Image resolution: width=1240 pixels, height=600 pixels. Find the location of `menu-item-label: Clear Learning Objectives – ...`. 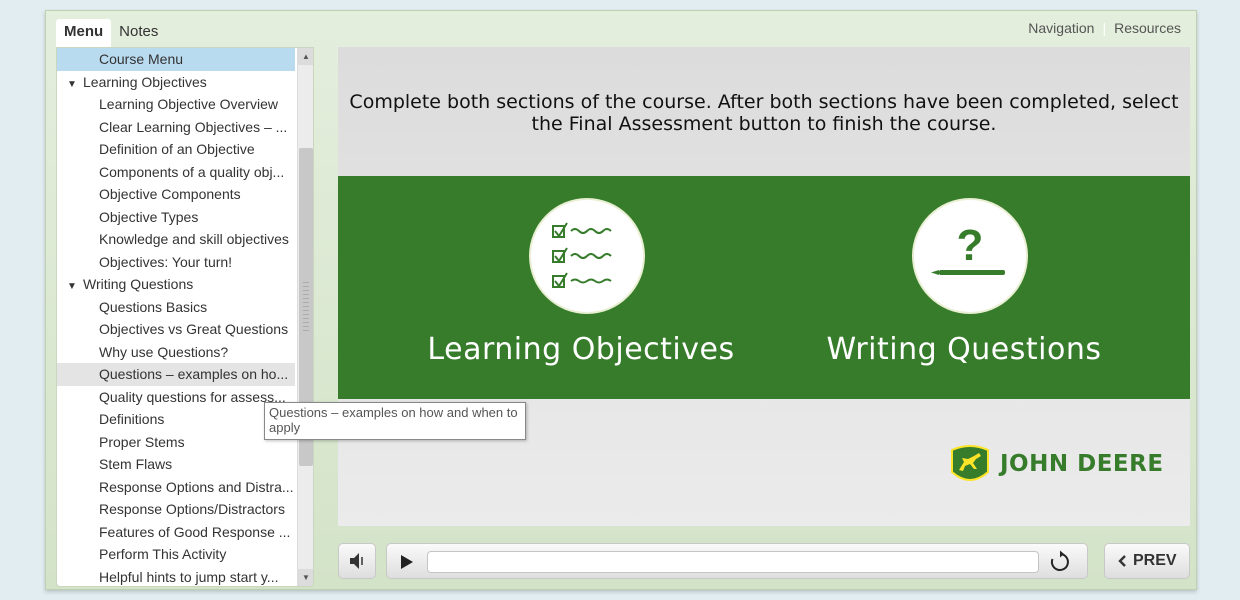

menu-item-label: Clear Learning Objectives – ... is located at coordinates (193, 126).